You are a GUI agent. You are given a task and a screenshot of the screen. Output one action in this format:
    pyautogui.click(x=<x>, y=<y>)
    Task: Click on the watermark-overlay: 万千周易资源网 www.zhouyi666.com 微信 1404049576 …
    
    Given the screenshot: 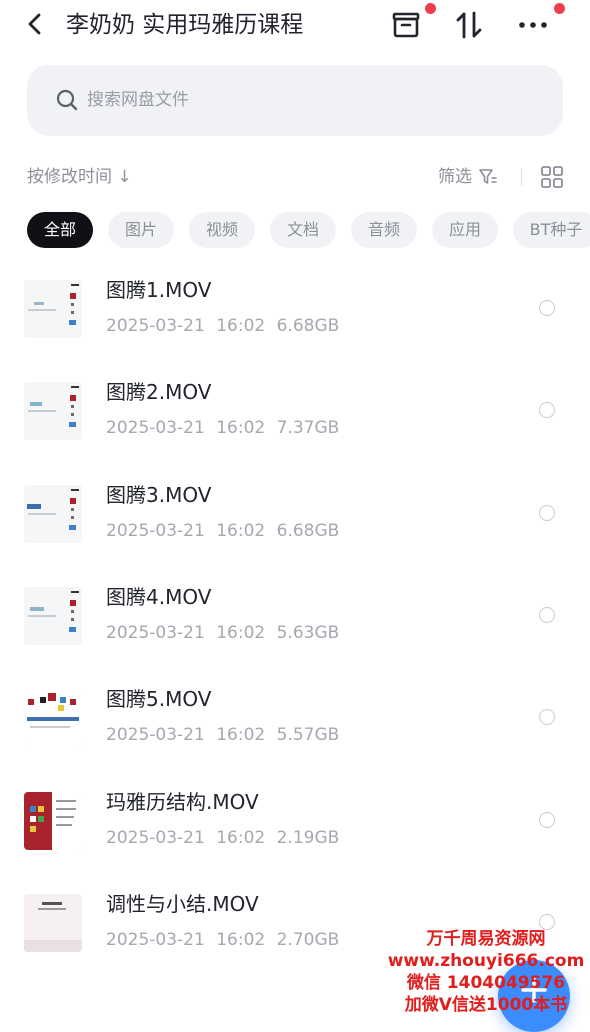 What is the action you would take?
    pyautogui.click(x=486, y=972)
    